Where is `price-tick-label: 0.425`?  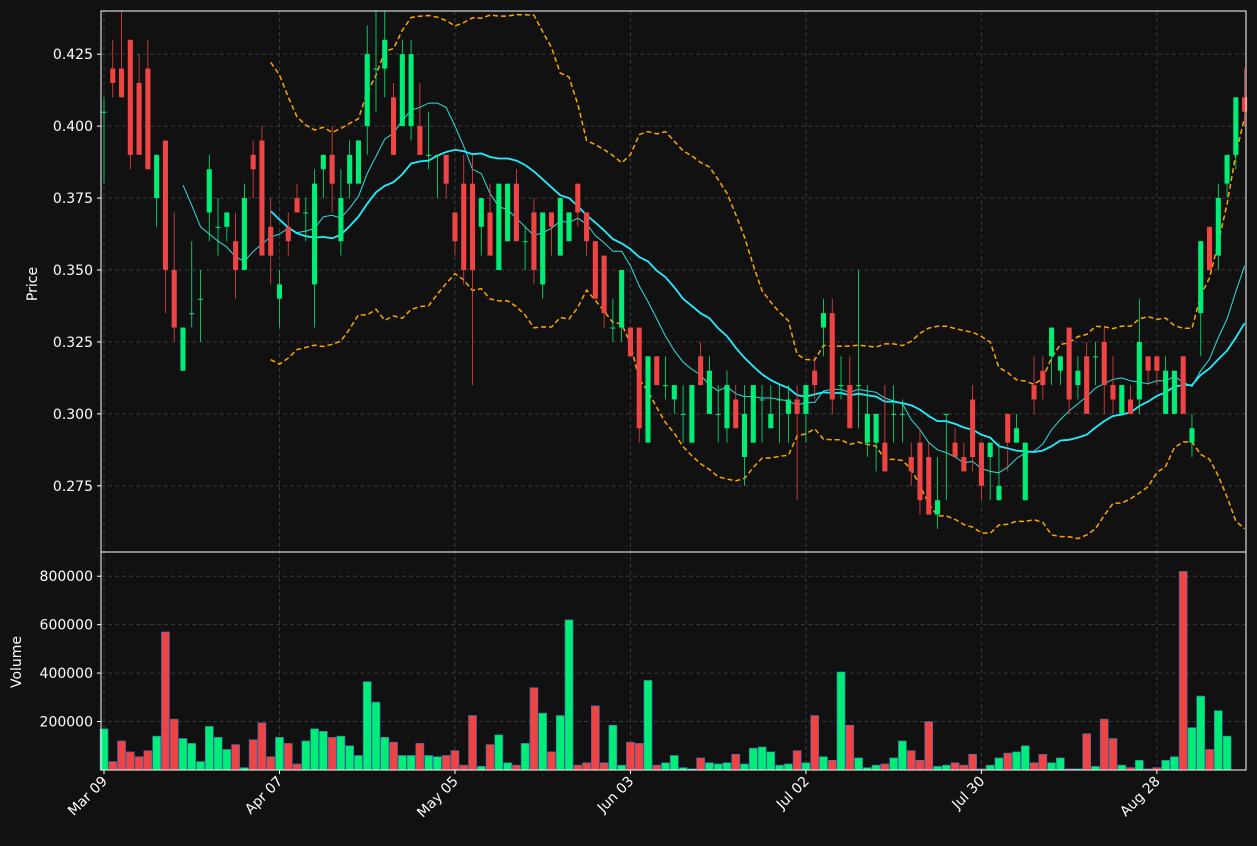
price-tick-label: 0.425 is located at coordinates (73, 55).